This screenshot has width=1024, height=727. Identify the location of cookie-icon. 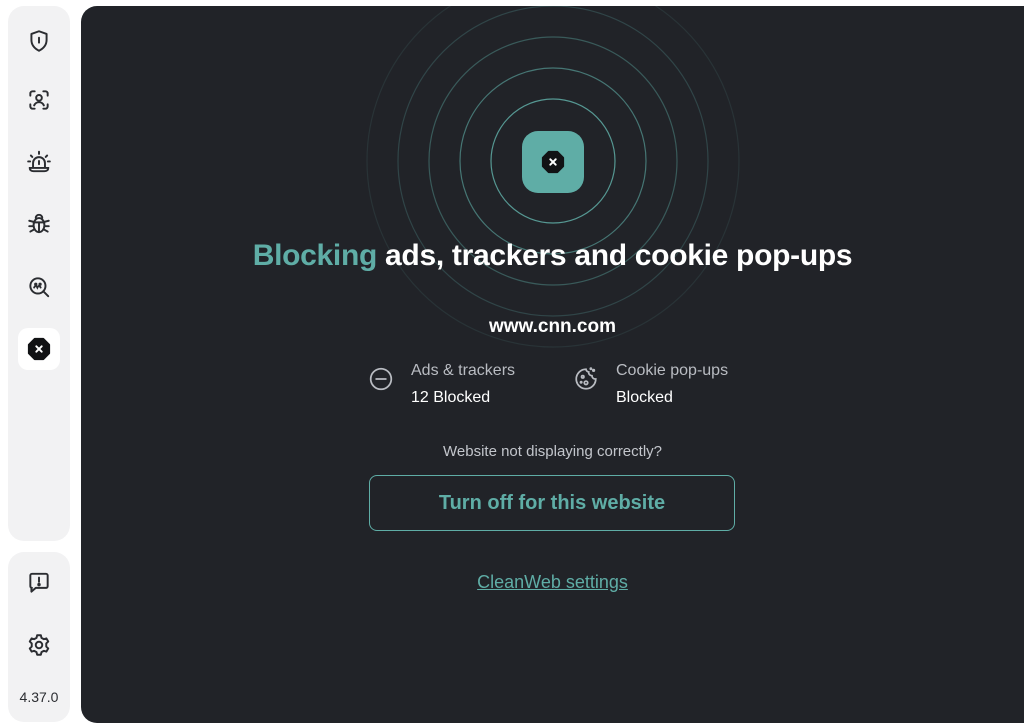
(586, 378).